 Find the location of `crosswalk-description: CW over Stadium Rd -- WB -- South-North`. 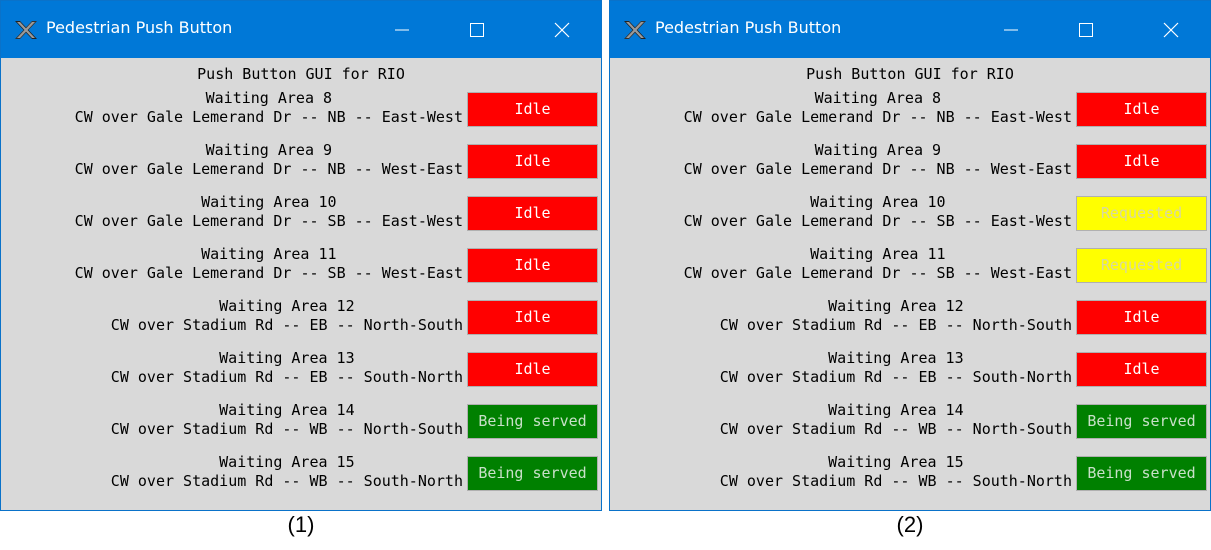

crosswalk-description: CW over Stadium Rd -- WB -- South-North is located at coordinates (286, 481).